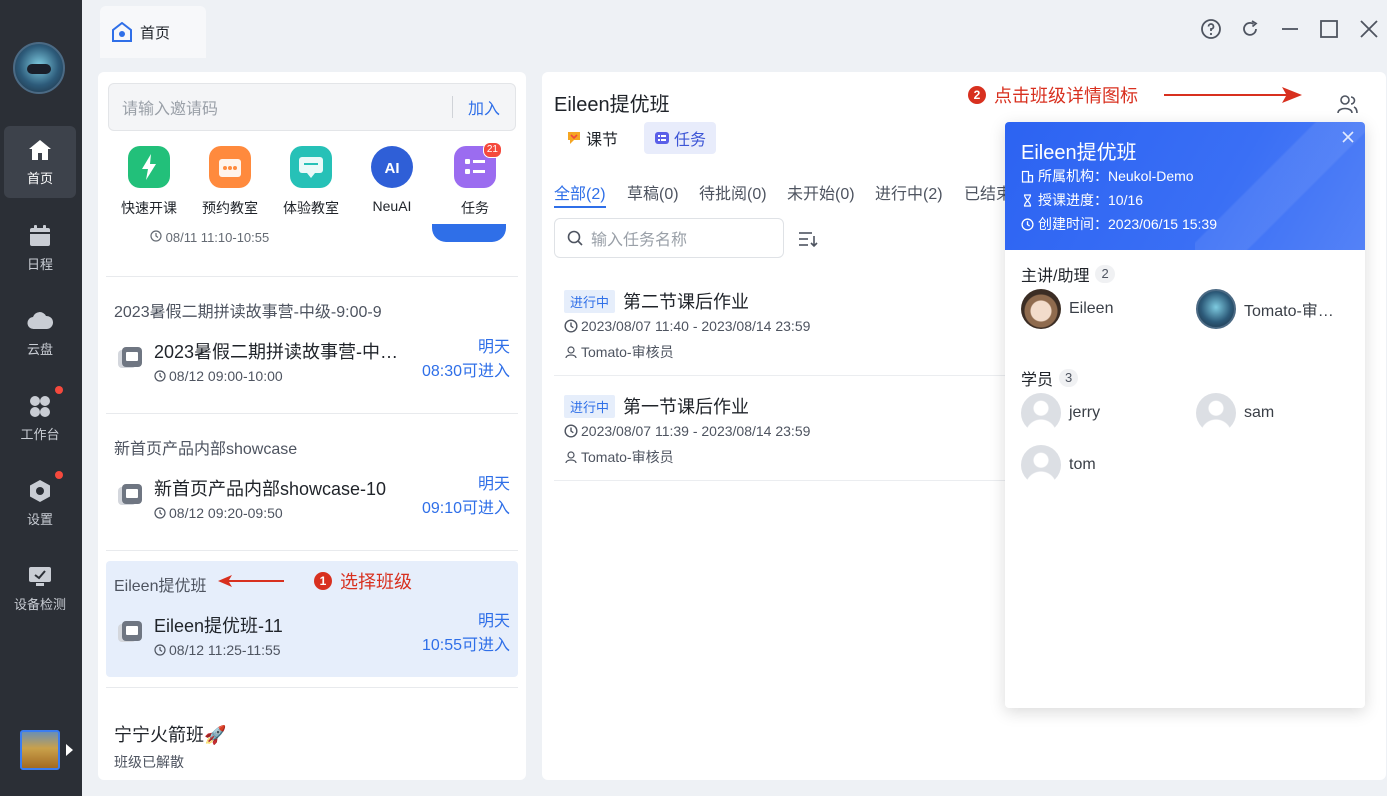 This screenshot has height=796, width=1387. I want to click on students-section-title: 学员 3, so click(1050, 378).